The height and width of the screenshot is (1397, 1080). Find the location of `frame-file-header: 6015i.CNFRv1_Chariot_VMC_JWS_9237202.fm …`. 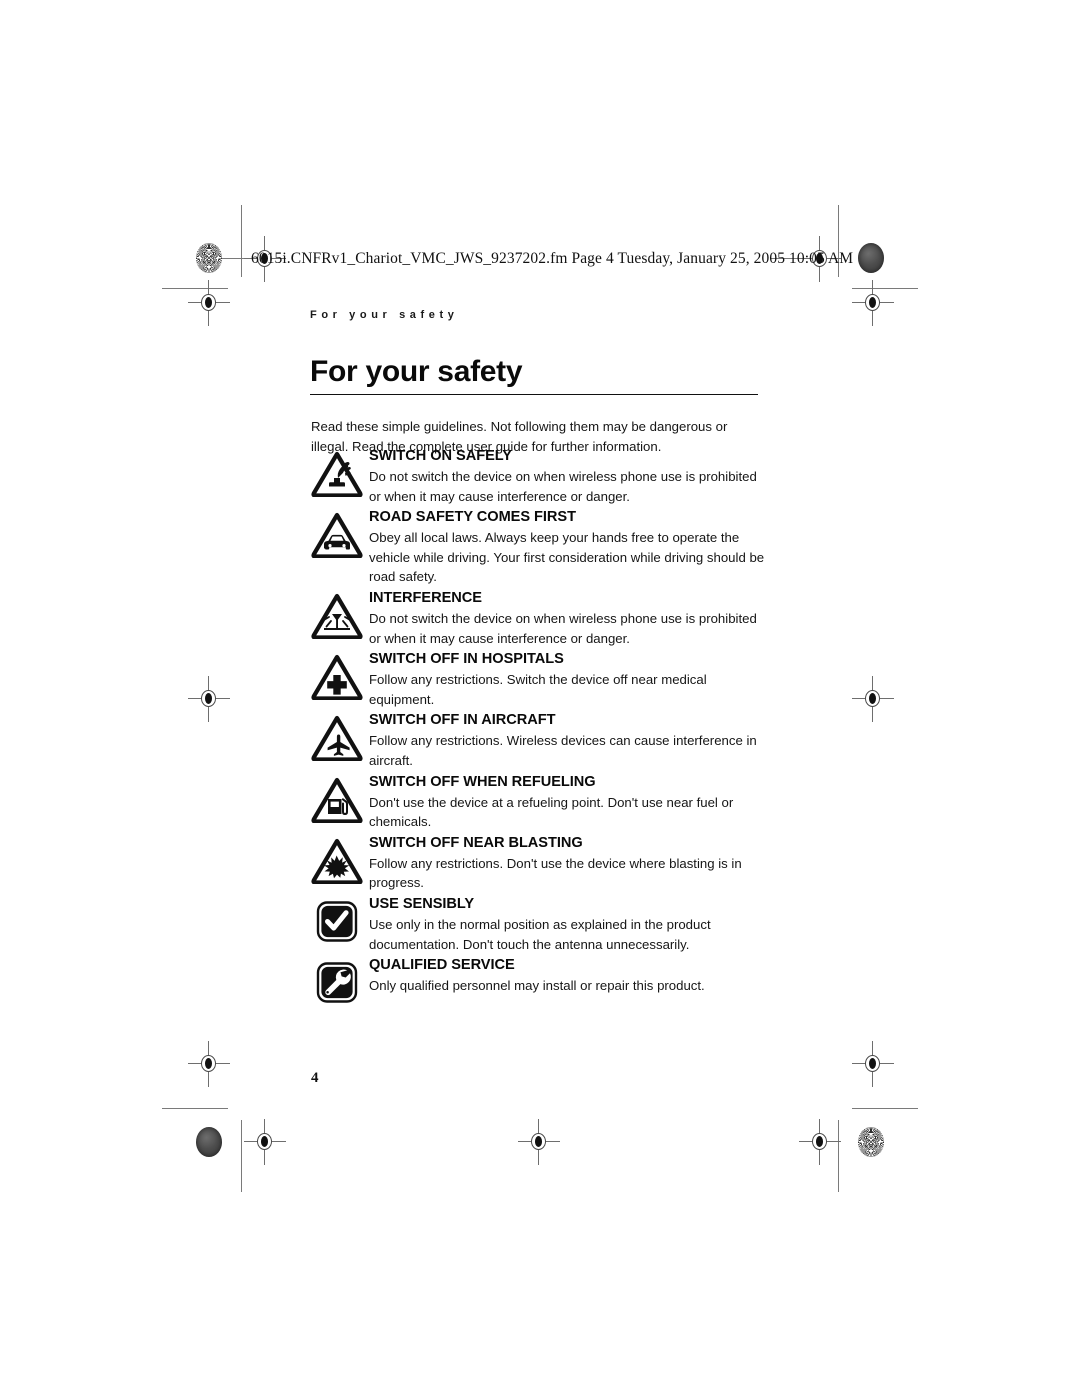

frame-file-header: 6015i.CNFRv1_Chariot_VMC_JWS_9237202.fm … is located at coordinates (552, 258).